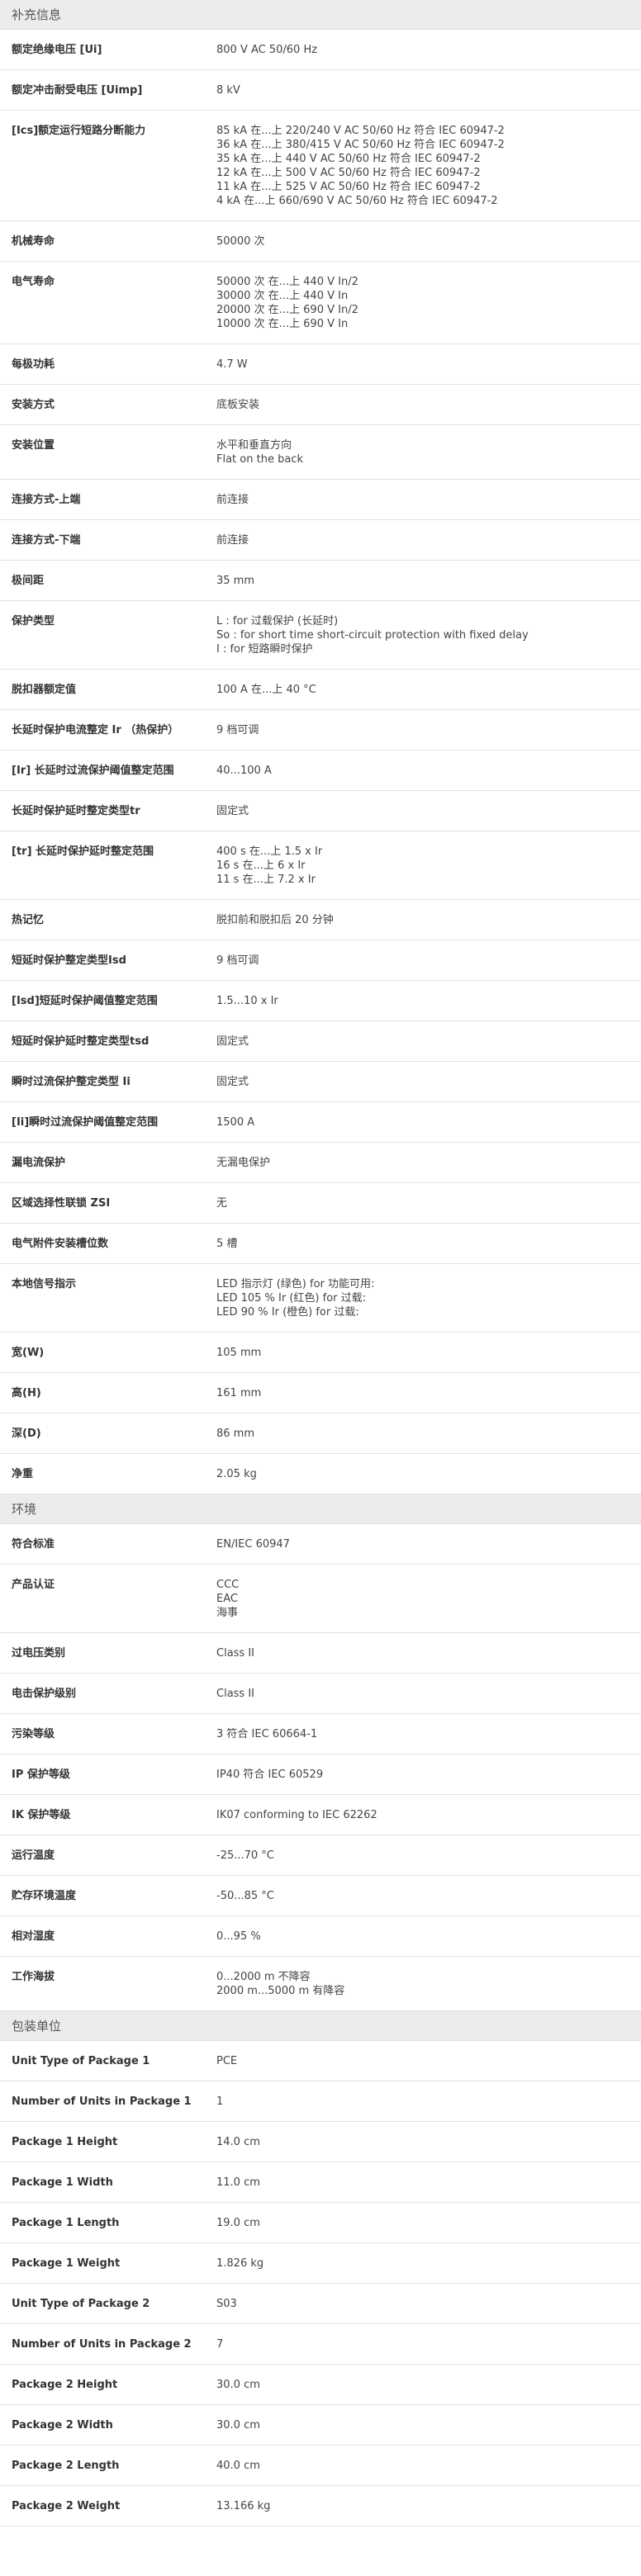 The height and width of the screenshot is (2576, 641). What do you see at coordinates (62, 2425) in the screenshot?
I see `spec-label: Package 2 Width` at bounding box center [62, 2425].